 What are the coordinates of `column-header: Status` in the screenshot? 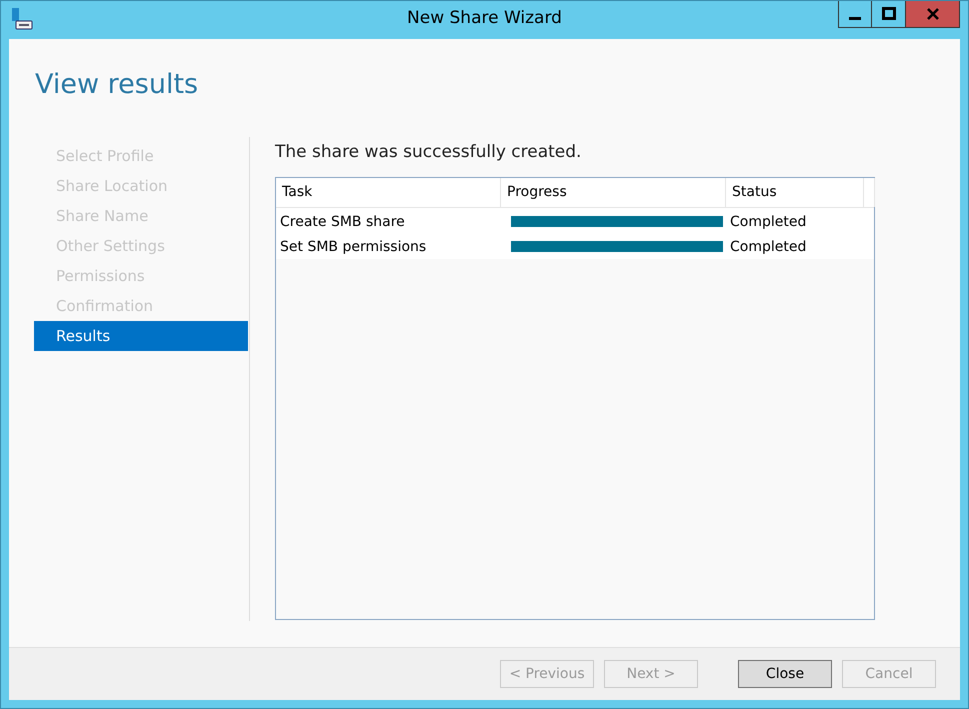 It's located at (754, 192).